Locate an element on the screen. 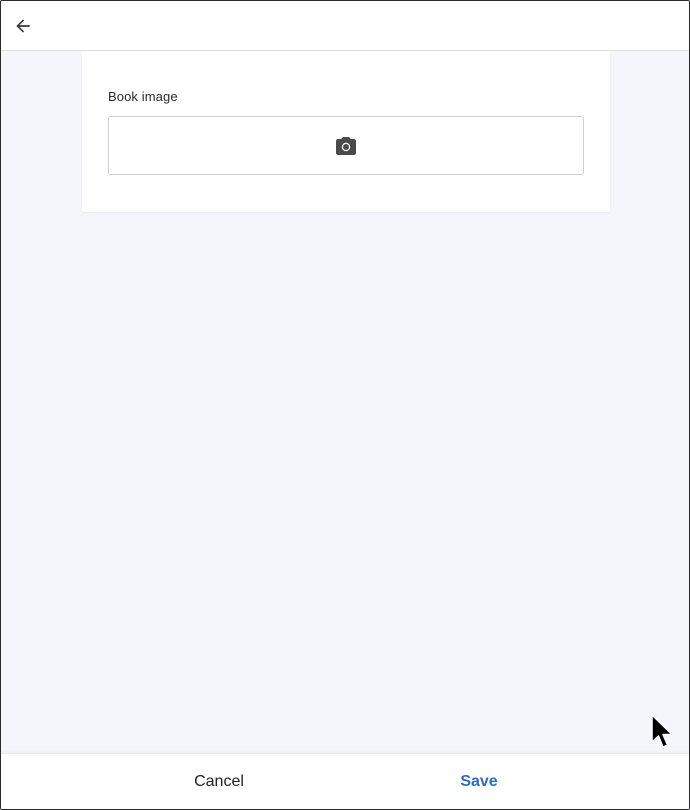 This screenshot has width=690, height=810. cancel-button: Cancel is located at coordinates (219, 781).